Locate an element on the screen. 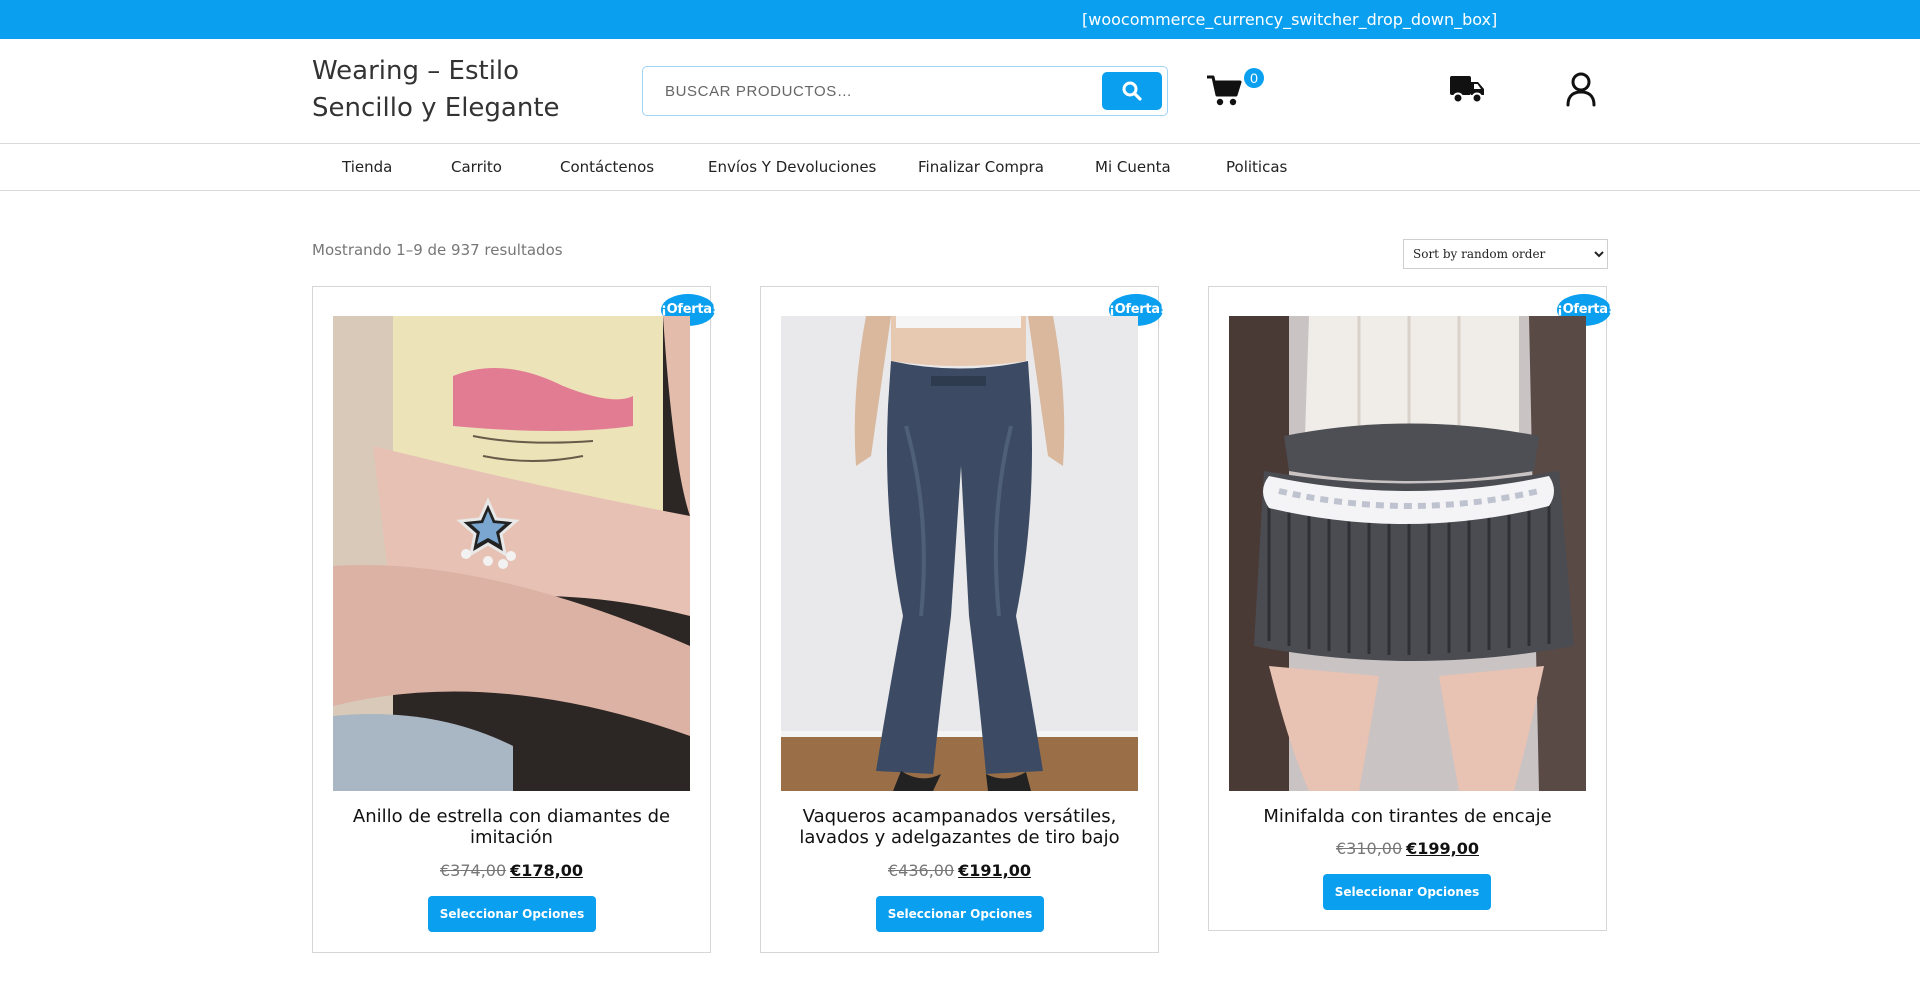 This screenshot has height=993, width=1920. account-icon is located at coordinates (1581, 89).